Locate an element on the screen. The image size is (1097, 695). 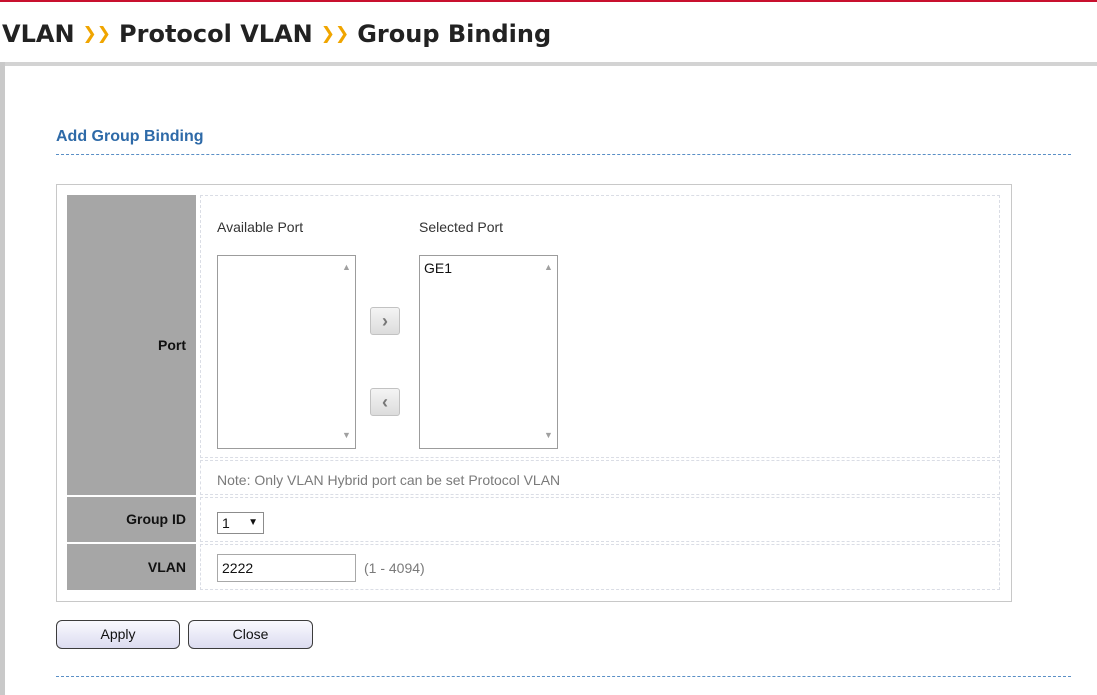
chevron-right-icon: › is located at coordinates (385, 321).